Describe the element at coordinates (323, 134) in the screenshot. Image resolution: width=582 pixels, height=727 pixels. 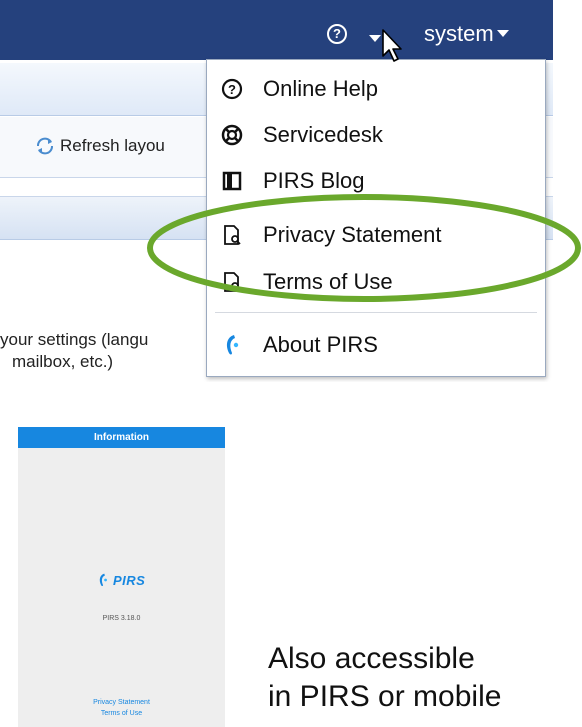
I see `menu-item-label: Servicedesk` at that location.